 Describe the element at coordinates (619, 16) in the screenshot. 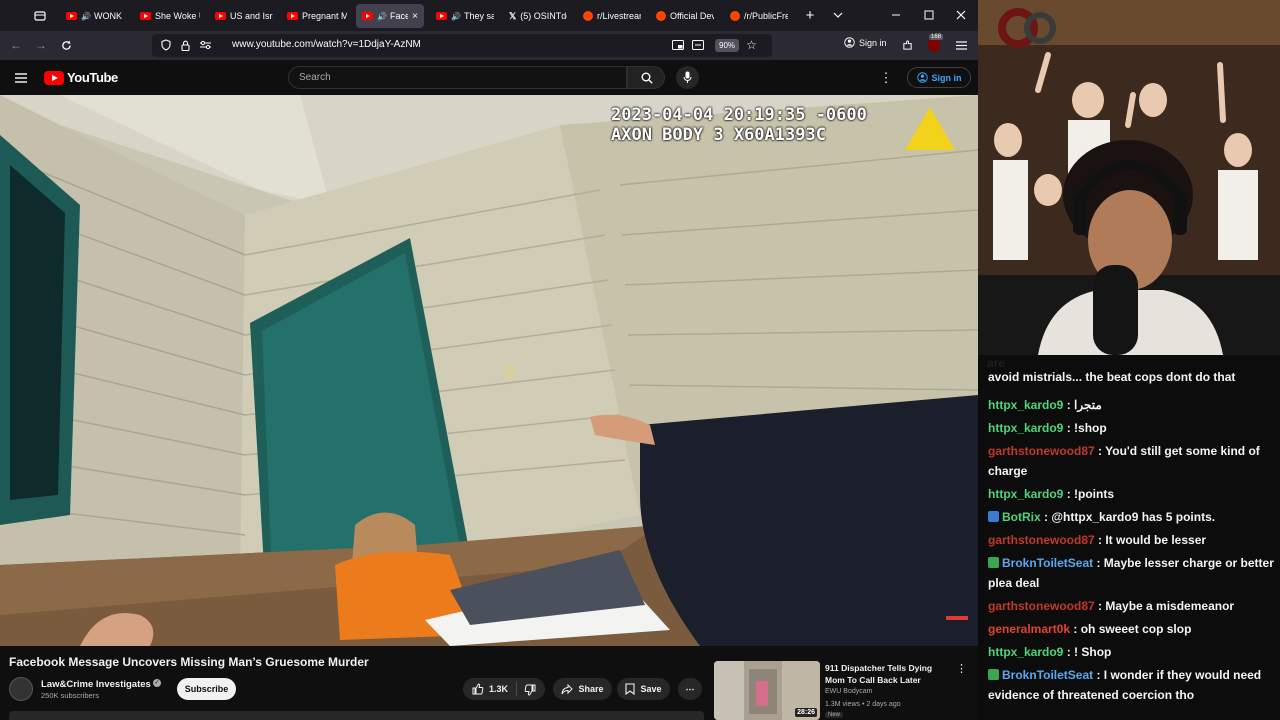

I see `tab-label: r/Livestrean` at that location.